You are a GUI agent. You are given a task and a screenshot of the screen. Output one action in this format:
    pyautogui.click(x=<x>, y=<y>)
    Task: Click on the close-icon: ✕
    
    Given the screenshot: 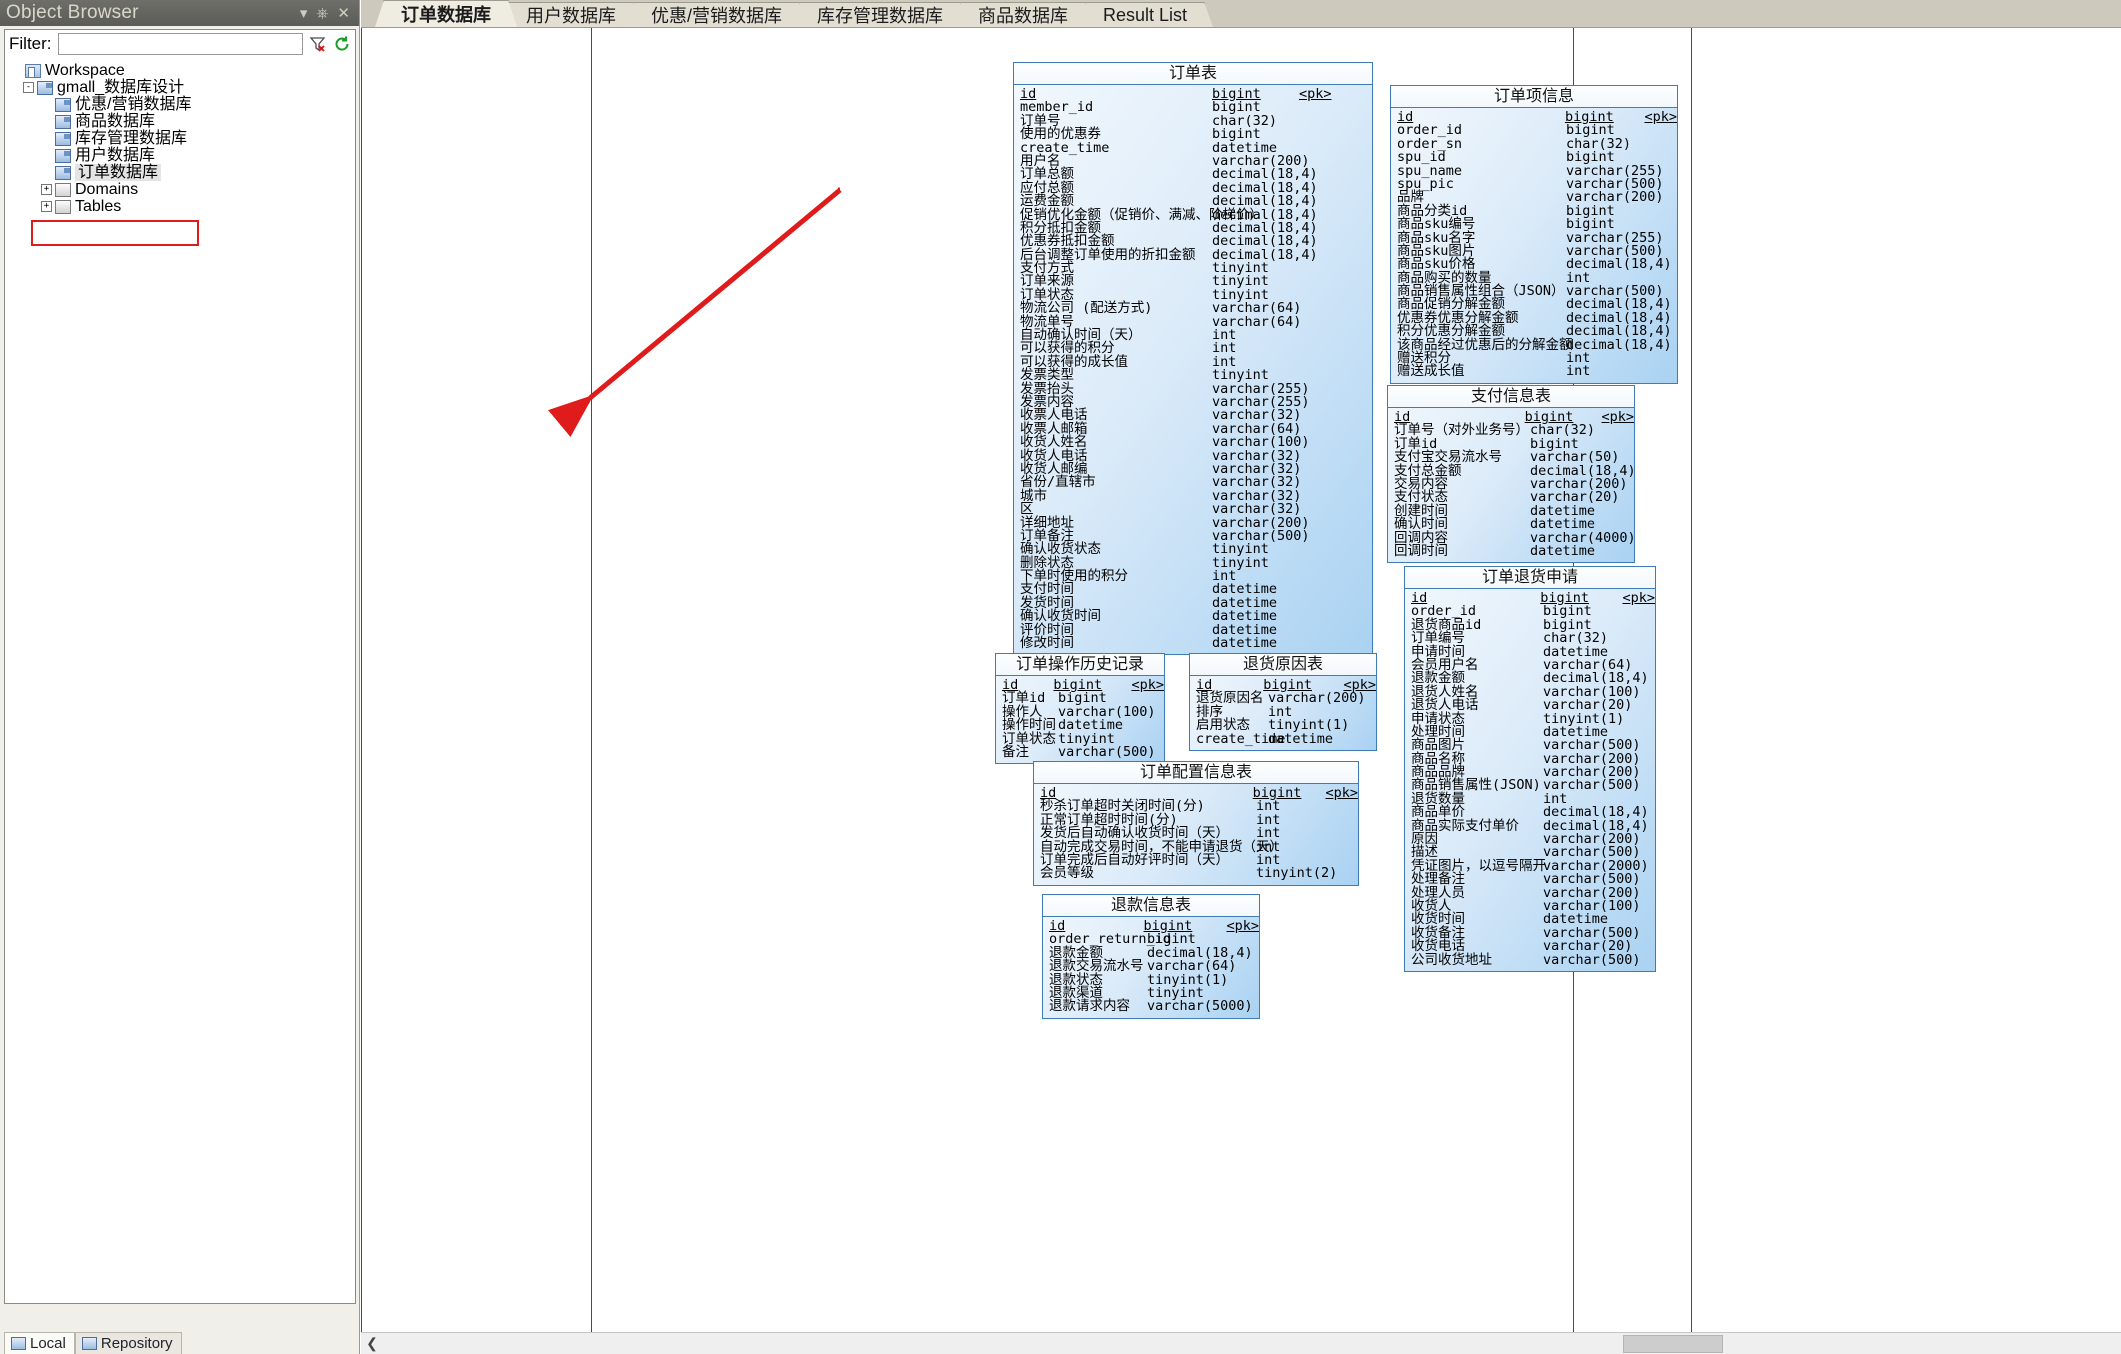 What is the action you would take?
    pyautogui.click(x=343, y=13)
    